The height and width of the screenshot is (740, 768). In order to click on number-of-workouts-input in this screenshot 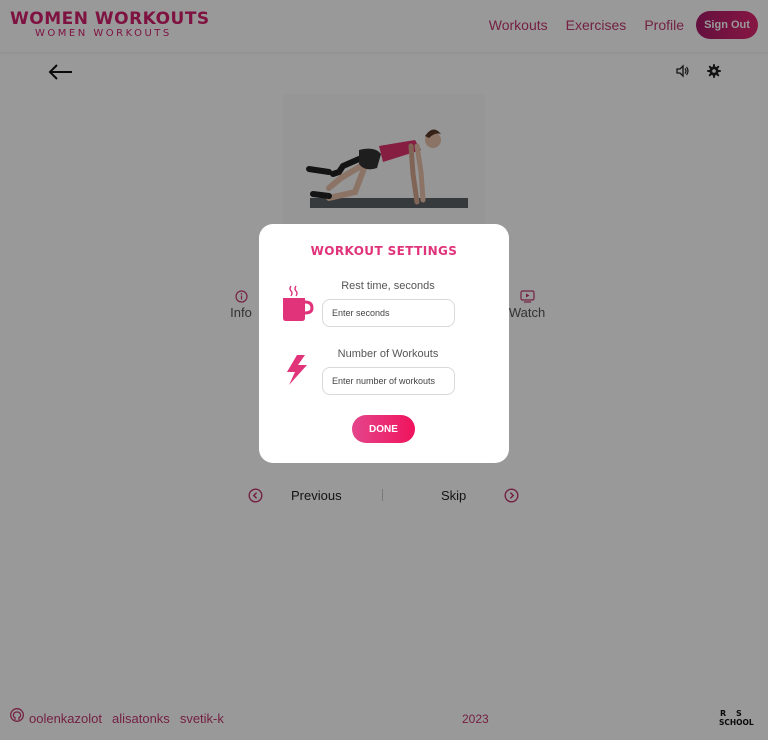, I will do `click(388, 381)`.